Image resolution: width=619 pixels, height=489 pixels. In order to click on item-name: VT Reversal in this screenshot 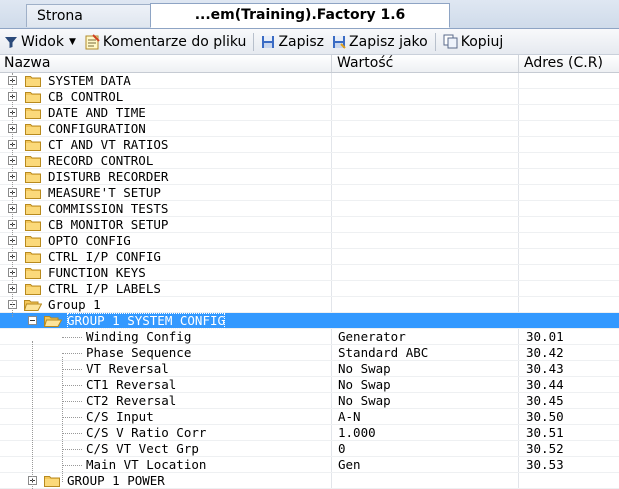, I will do `click(127, 368)`.